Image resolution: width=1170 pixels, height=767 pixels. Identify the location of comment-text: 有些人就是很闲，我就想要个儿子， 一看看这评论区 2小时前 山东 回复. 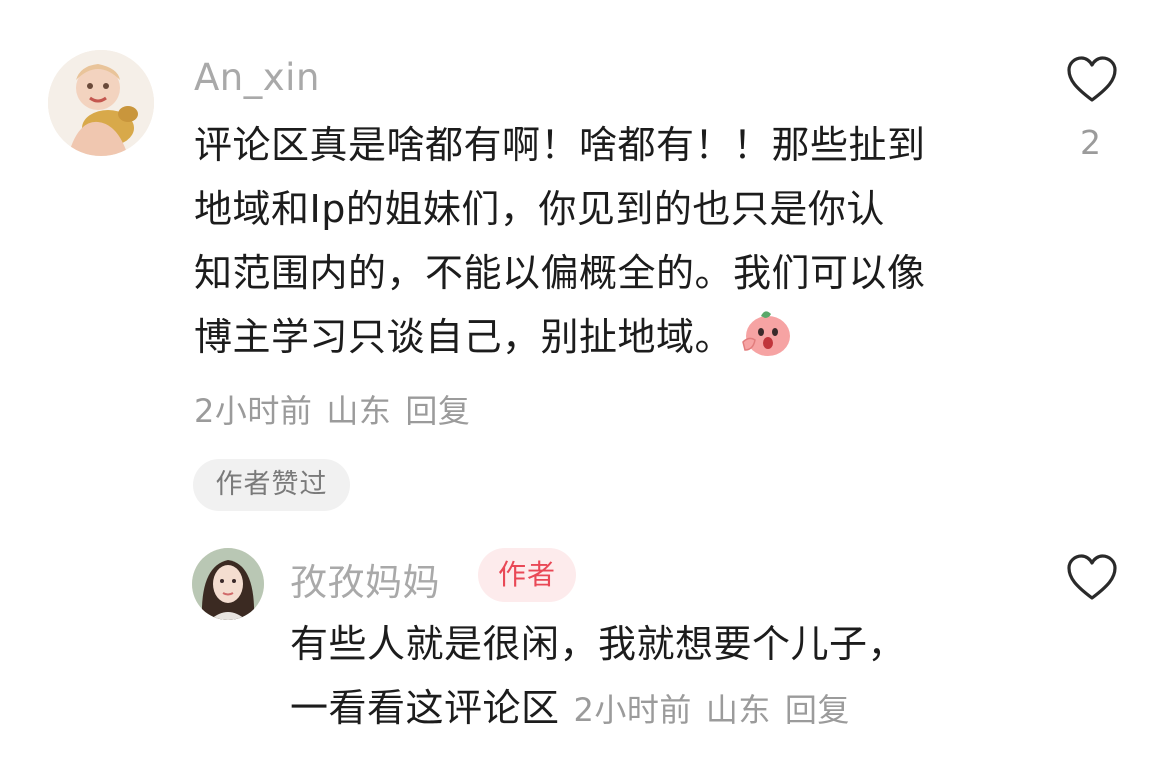
(598, 677).